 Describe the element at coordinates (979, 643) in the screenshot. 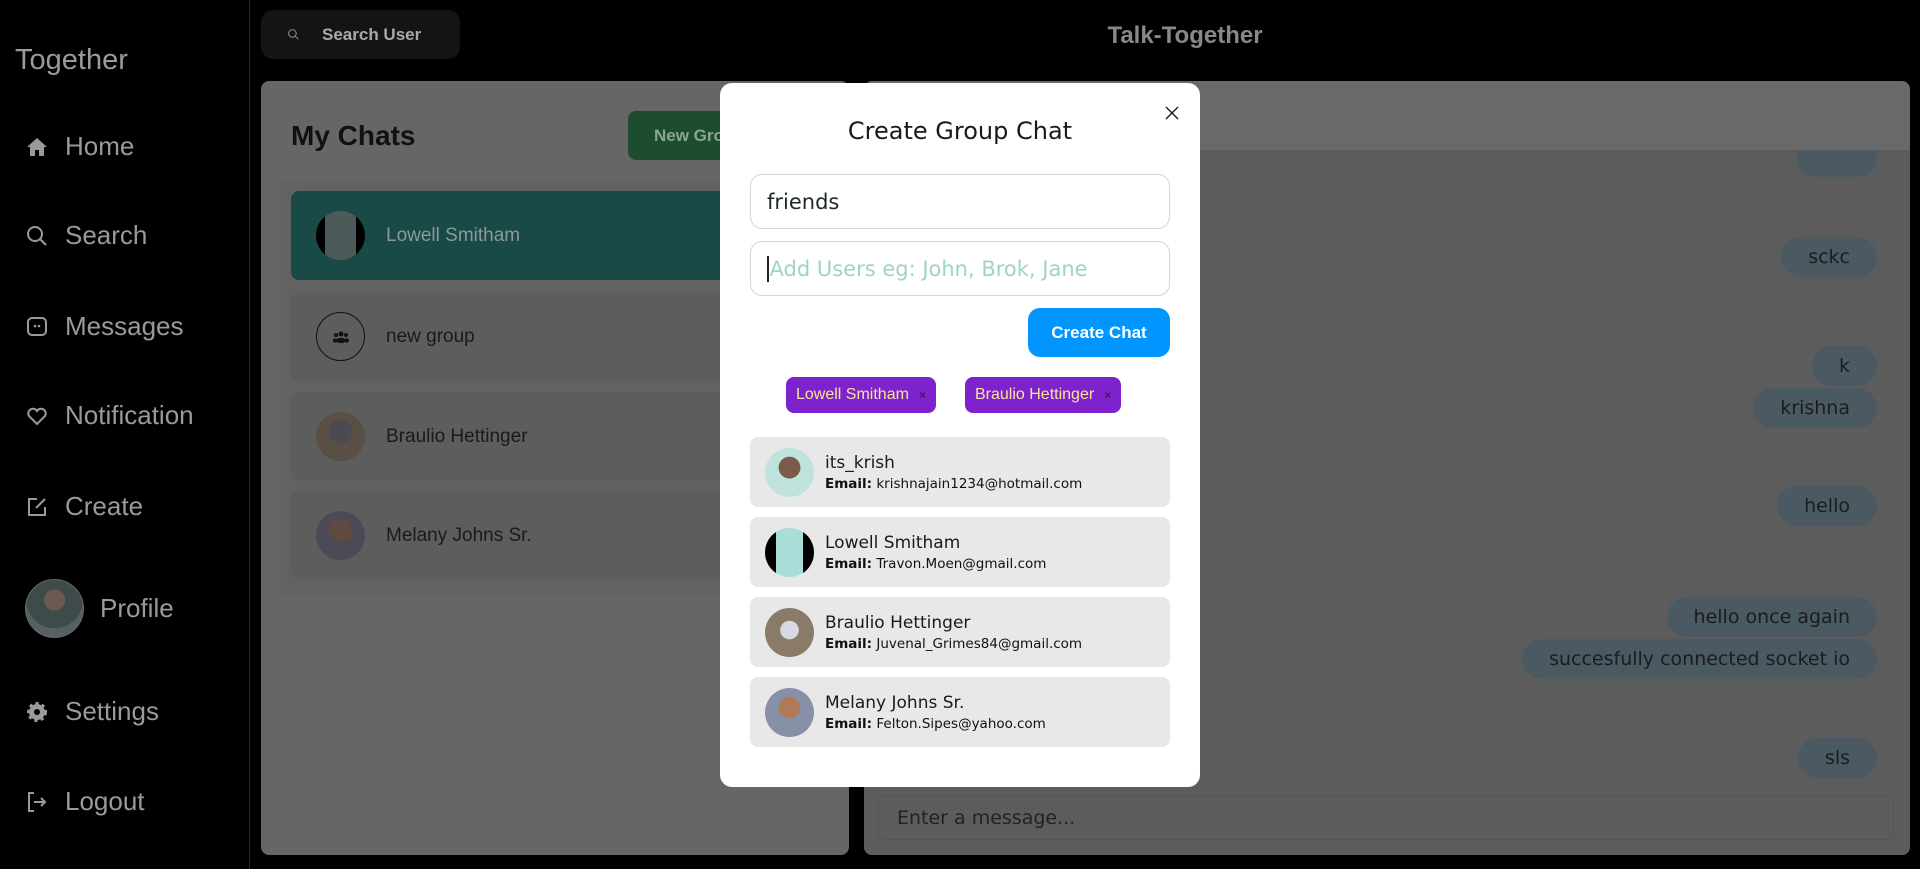

I see `user-email: Juvenal_Grimes84@gmail.com` at that location.